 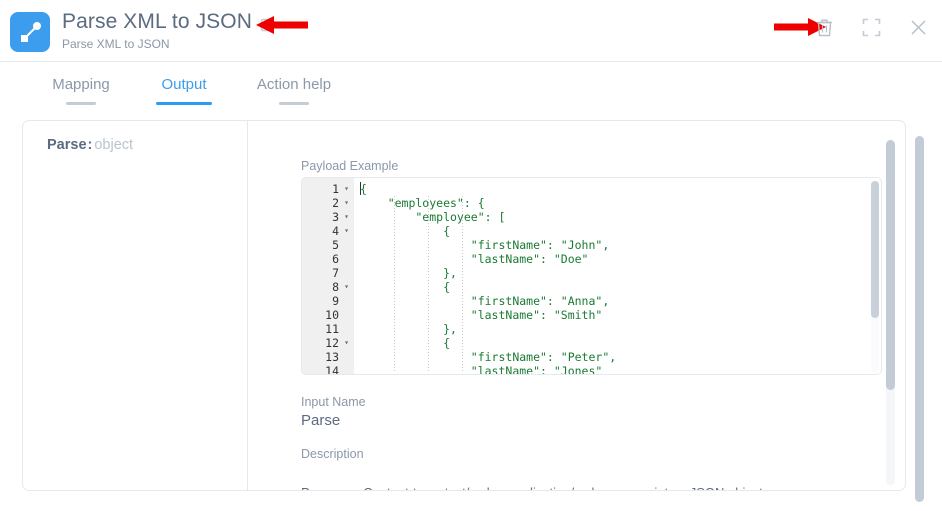 What do you see at coordinates (474, 259) in the screenshot?
I see `editor-code-line: "lastName": "Doe"` at bounding box center [474, 259].